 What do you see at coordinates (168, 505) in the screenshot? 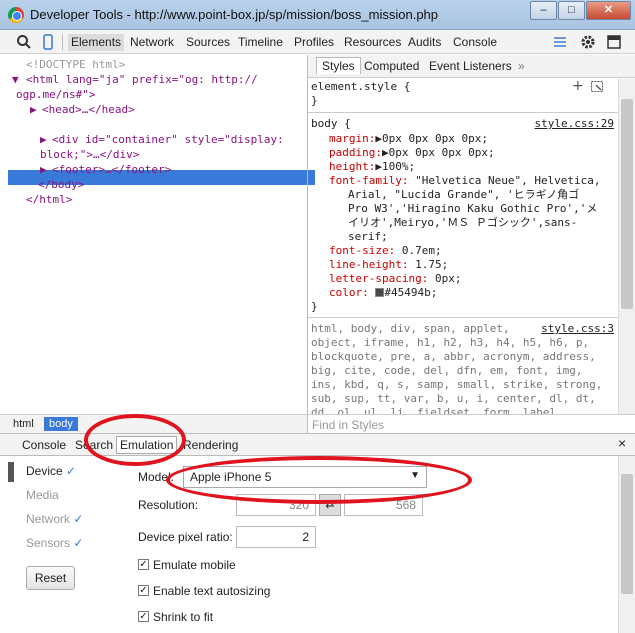
I see `resolution-label: Resolution:` at bounding box center [168, 505].